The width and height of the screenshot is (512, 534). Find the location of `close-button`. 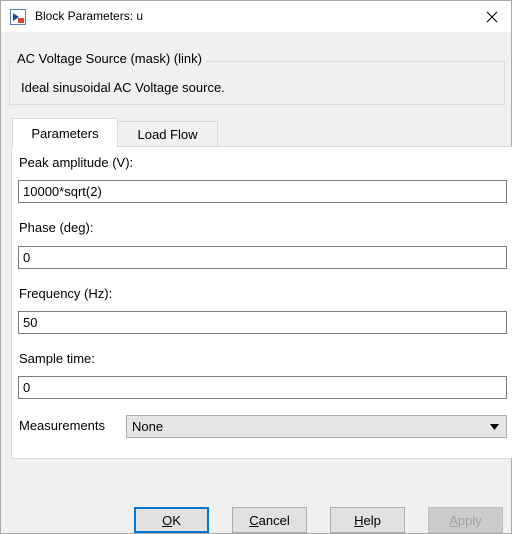

close-button is located at coordinates (492, 16).